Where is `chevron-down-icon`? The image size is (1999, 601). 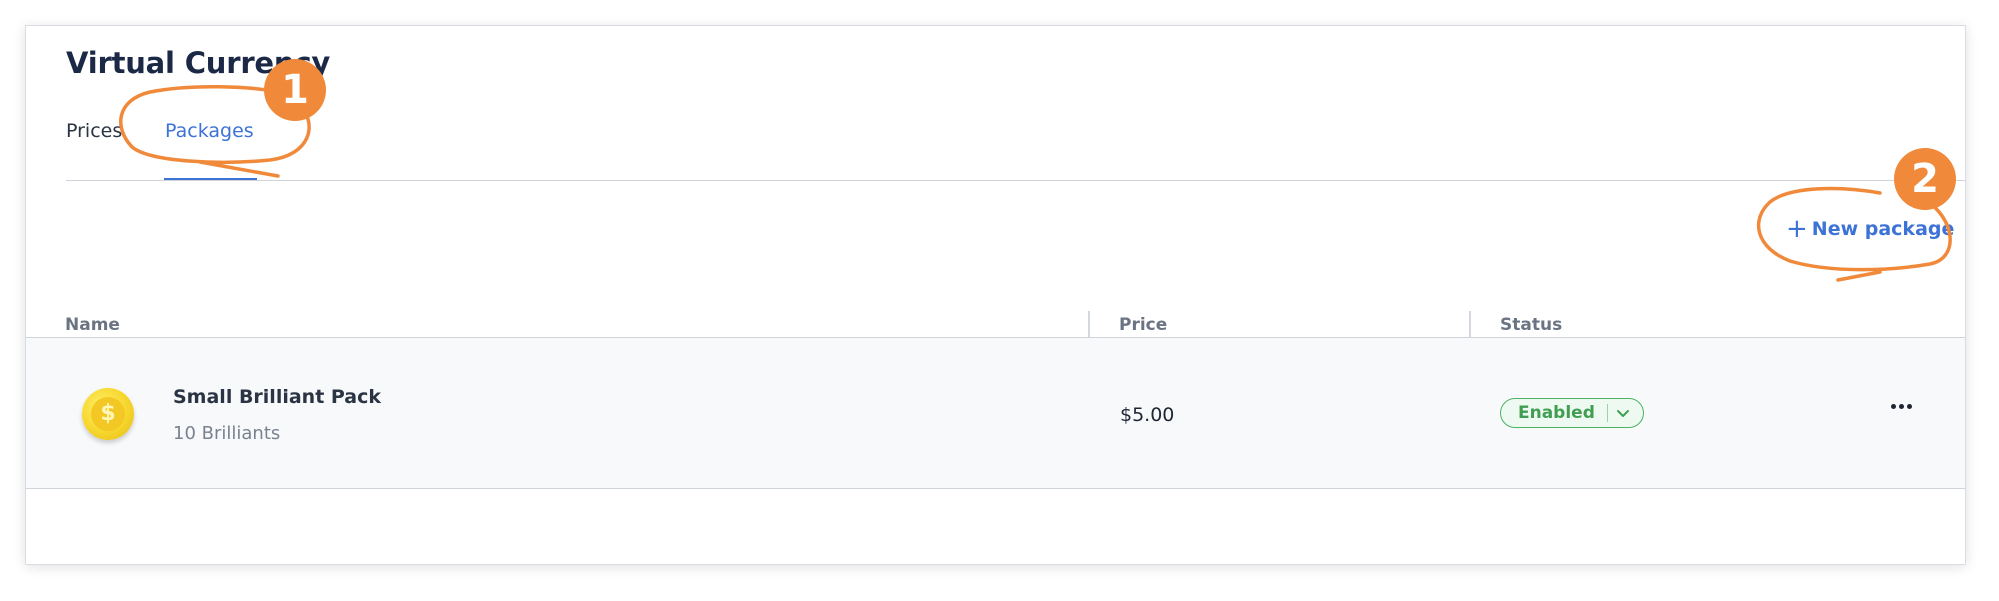
chevron-down-icon is located at coordinates (1623, 413).